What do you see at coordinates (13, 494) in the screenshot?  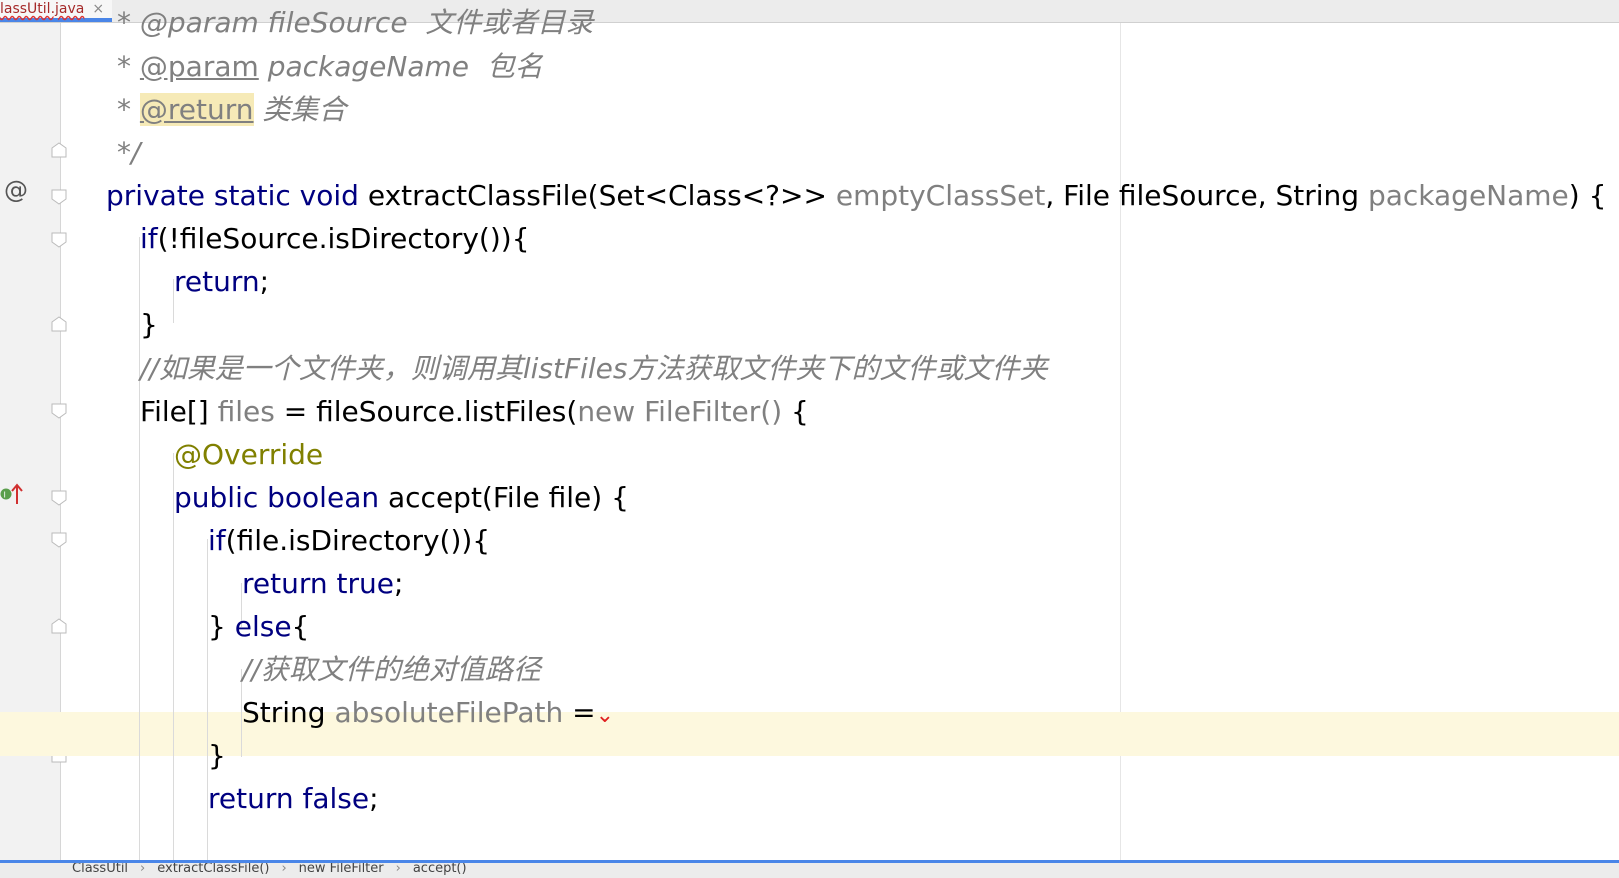 I see `implements-method-icon: I` at bounding box center [13, 494].